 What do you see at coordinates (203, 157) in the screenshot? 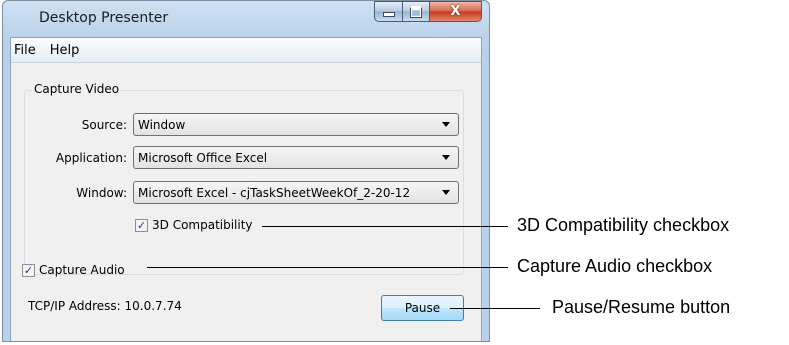
I see `application-select-value: Microsoft Office Excel` at bounding box center [203, 157].